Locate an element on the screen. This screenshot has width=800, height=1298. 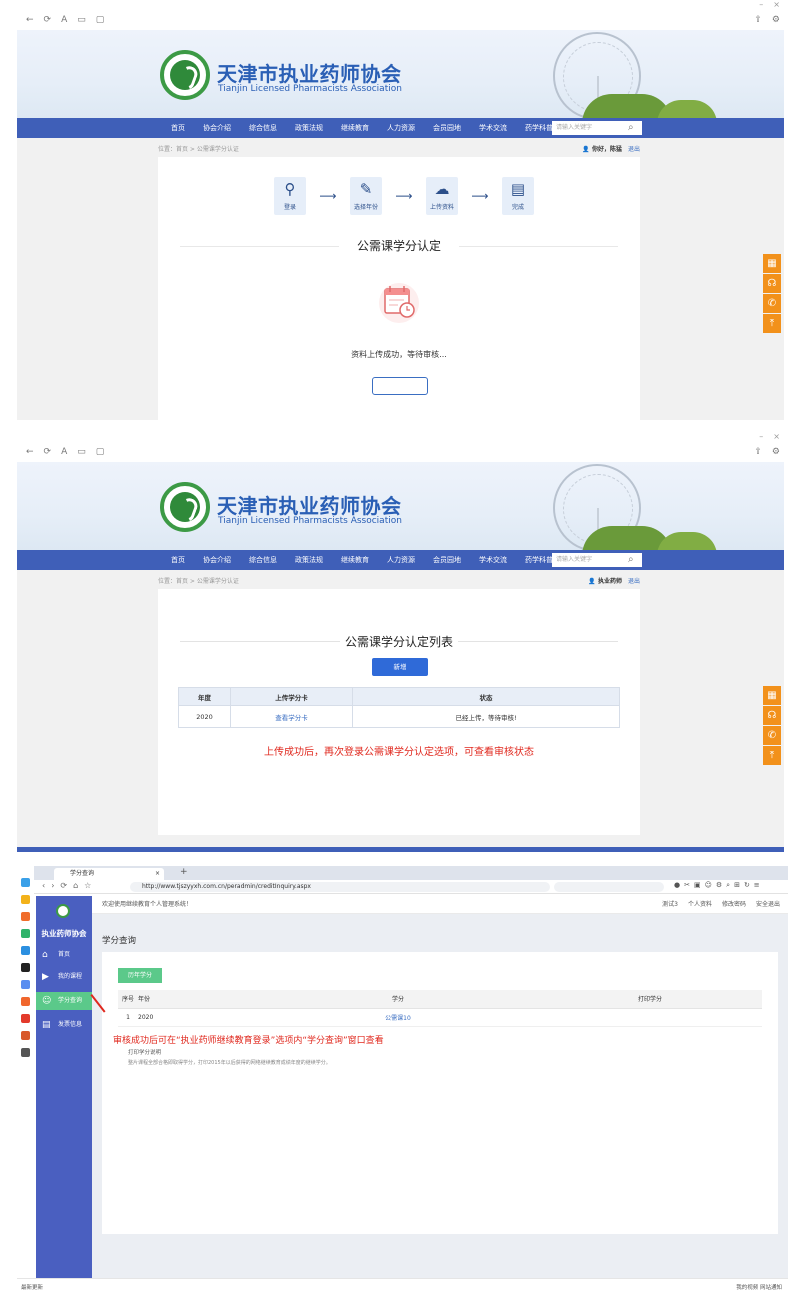
table-header: 年份 is located at coordinates (198, 999).